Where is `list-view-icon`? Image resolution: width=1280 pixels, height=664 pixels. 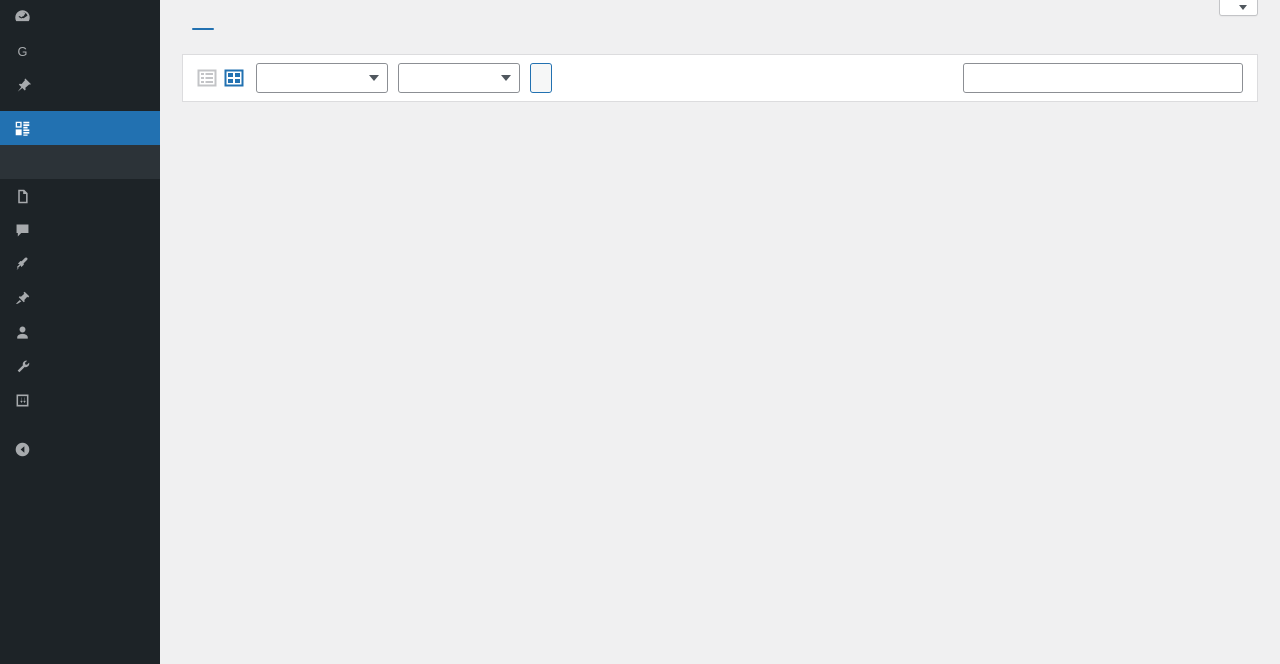 list-view-icon is located at coordinates (207, 78).